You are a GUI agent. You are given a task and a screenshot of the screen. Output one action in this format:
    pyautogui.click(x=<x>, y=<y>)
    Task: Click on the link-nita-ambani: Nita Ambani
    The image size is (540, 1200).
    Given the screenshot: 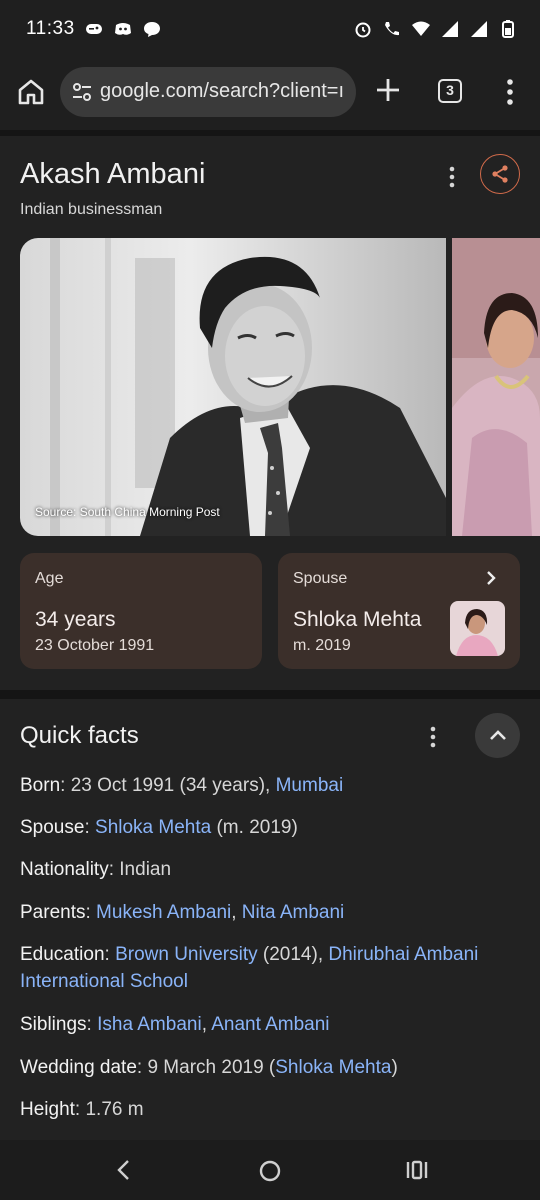 What is the action you would take?
    pyautogui.click(x=293, y=912)
    